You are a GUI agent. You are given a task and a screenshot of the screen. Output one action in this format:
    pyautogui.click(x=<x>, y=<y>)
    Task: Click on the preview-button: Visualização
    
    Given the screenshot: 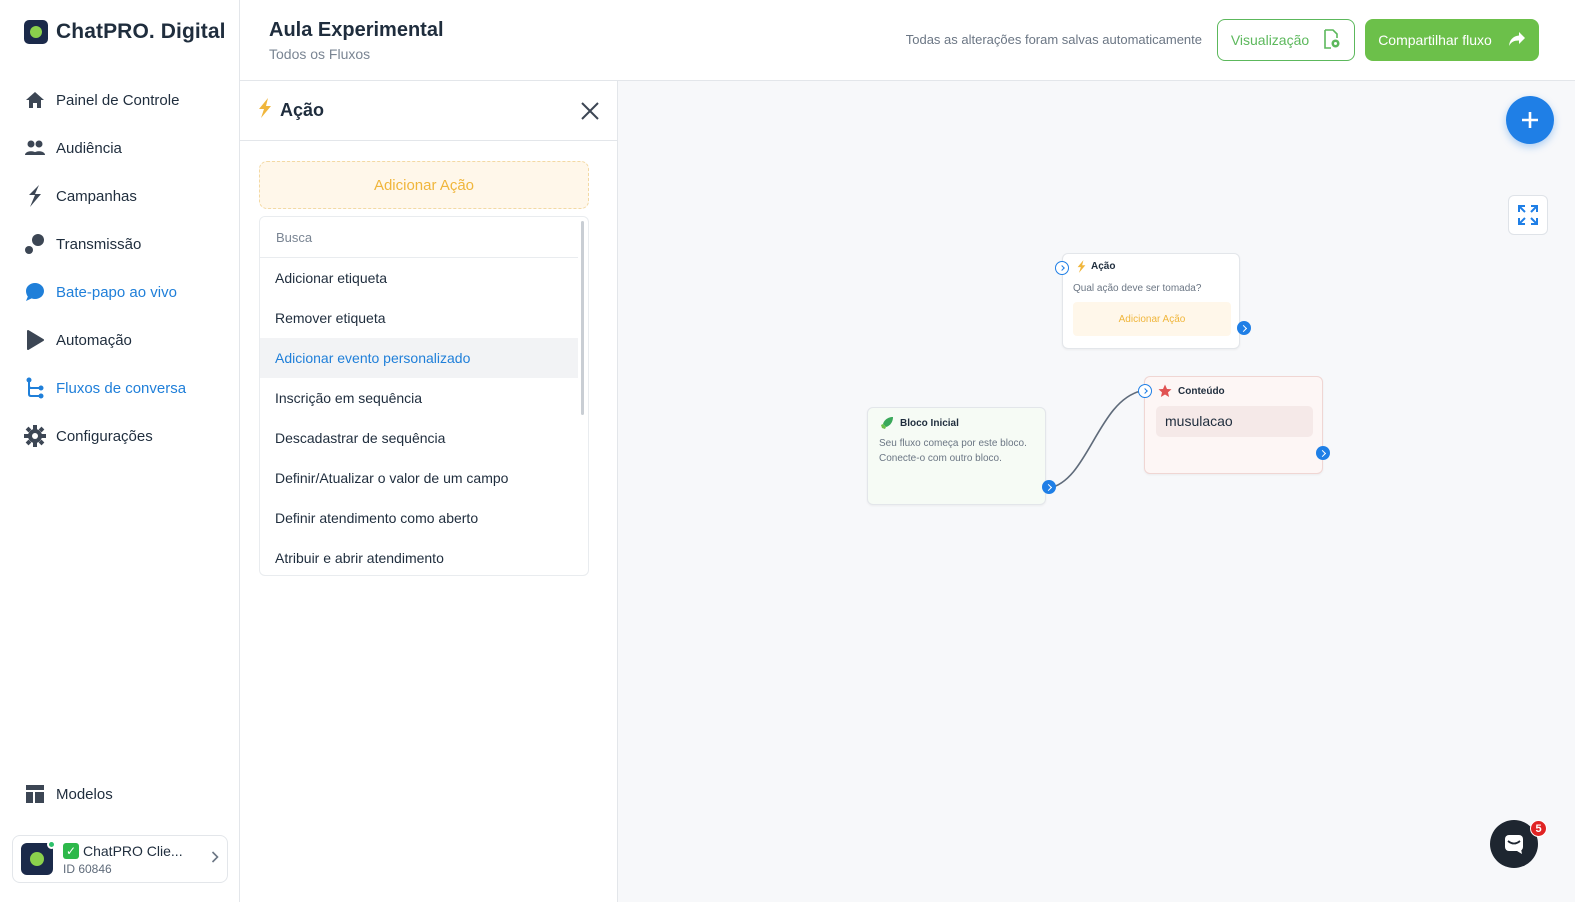 What is the action you would take?
    pyautogui.click(x=1286, y=40)
    